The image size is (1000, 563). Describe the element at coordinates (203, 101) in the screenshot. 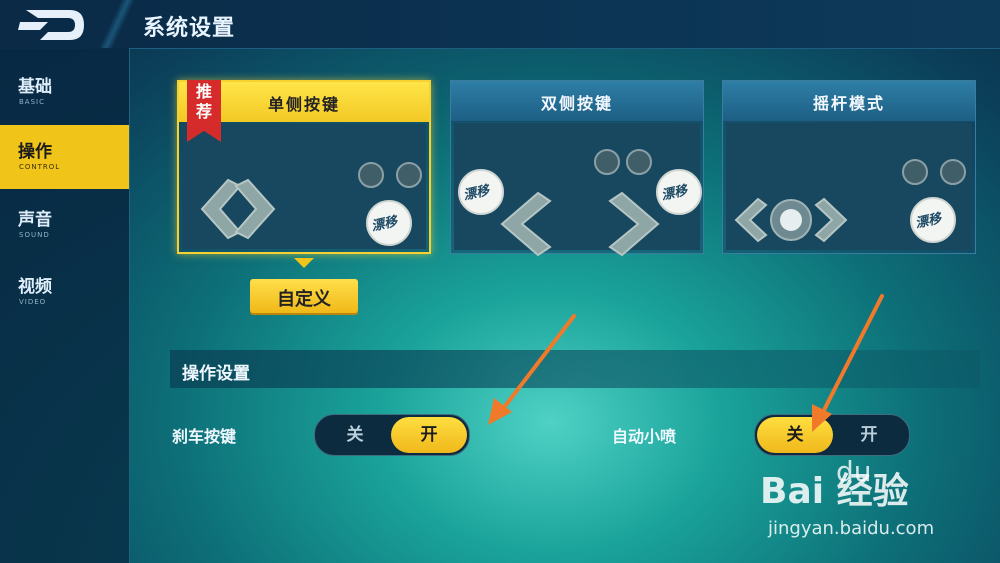

I see `recommended-label: 推荐` at that location.